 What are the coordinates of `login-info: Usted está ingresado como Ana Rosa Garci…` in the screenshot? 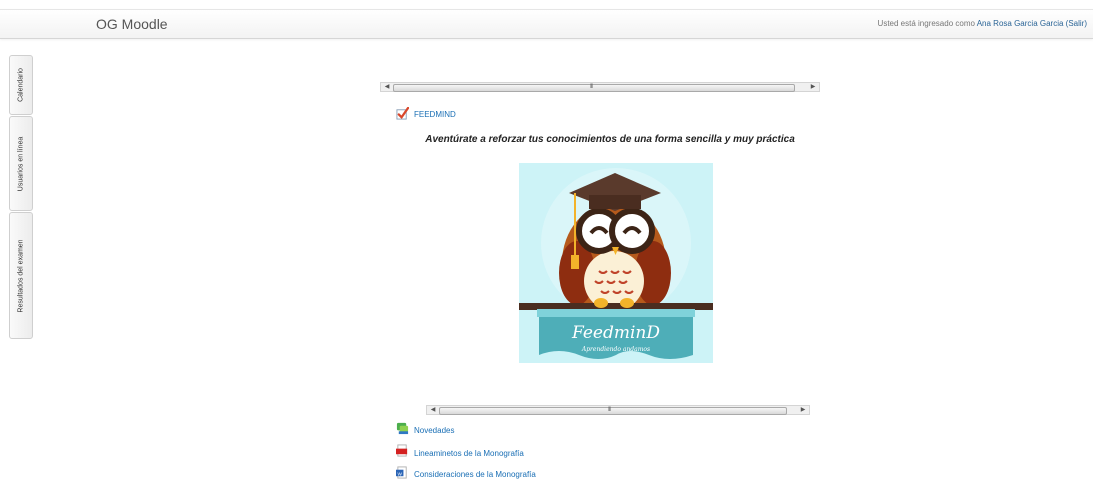 It's located at (982, 23).